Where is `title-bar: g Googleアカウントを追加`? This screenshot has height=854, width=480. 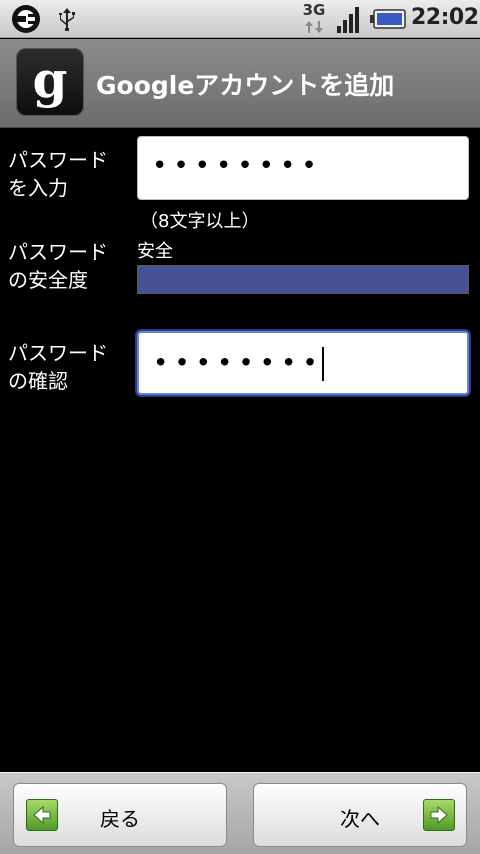
title-bar: g Googleアカウントを追加 is located at coordinates (240, 83).